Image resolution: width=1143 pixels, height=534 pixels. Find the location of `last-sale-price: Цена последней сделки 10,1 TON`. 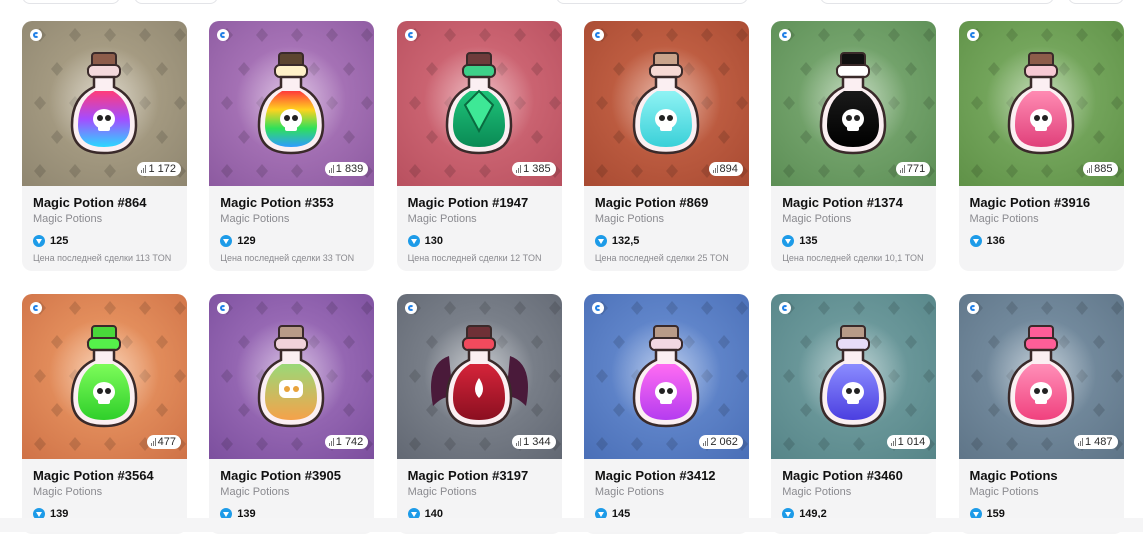

last-sale-price: Цена последней сделки 10,1 TON is located at coordinates (853, 258).